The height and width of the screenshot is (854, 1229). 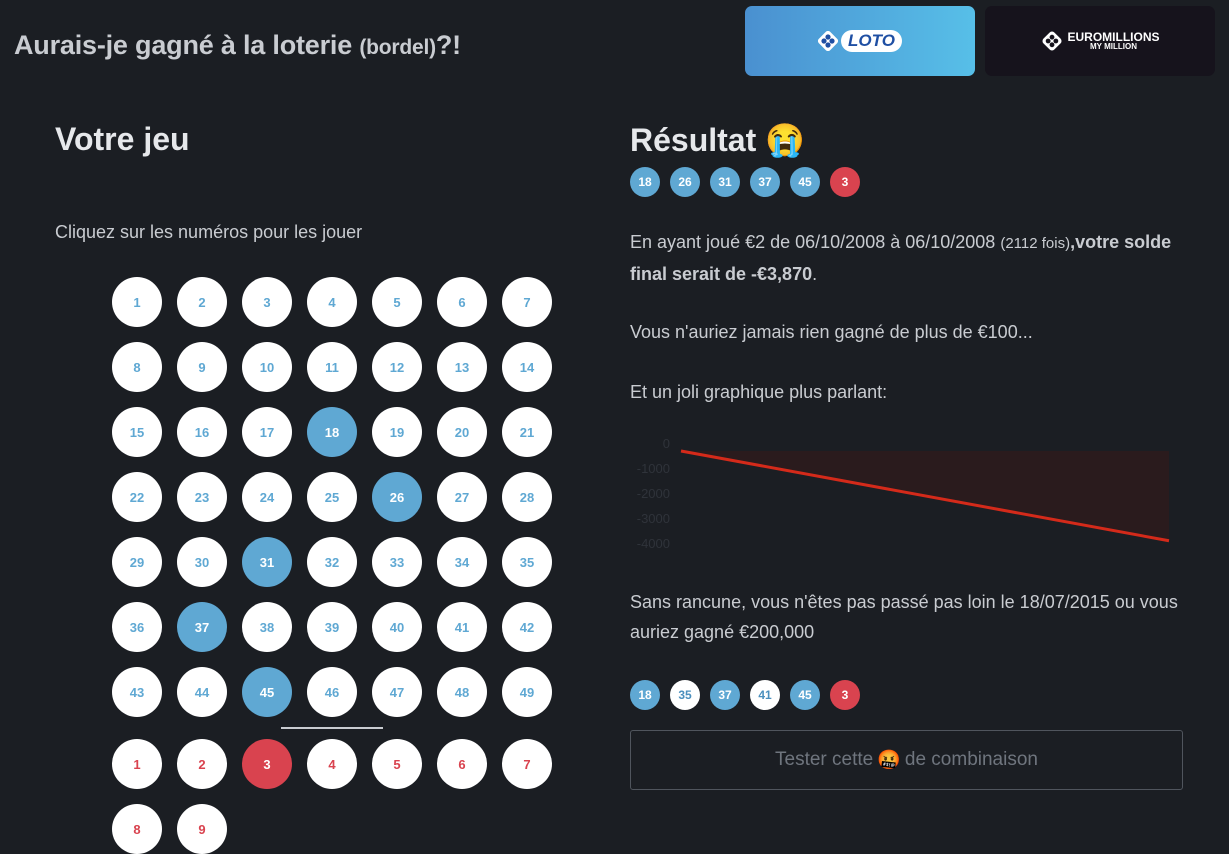 What do you see at coordinates (267, 302) in the screenshot?
I see `number-ball-3: 3` at bounding box center [267, 302].